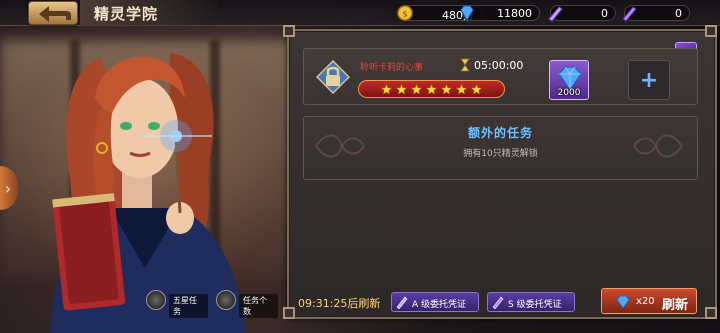 This screenshot has width=720, height=333. I want to click on mission-star-rating, so click(431, 89).